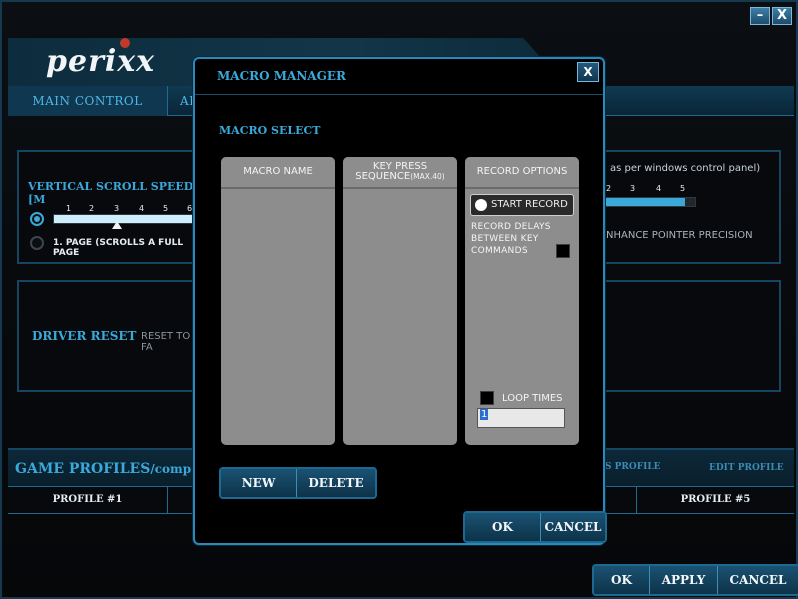 This screenshot has width=798, height=599. I want to click on start-record-label: START RECORD, so click(529, 204).